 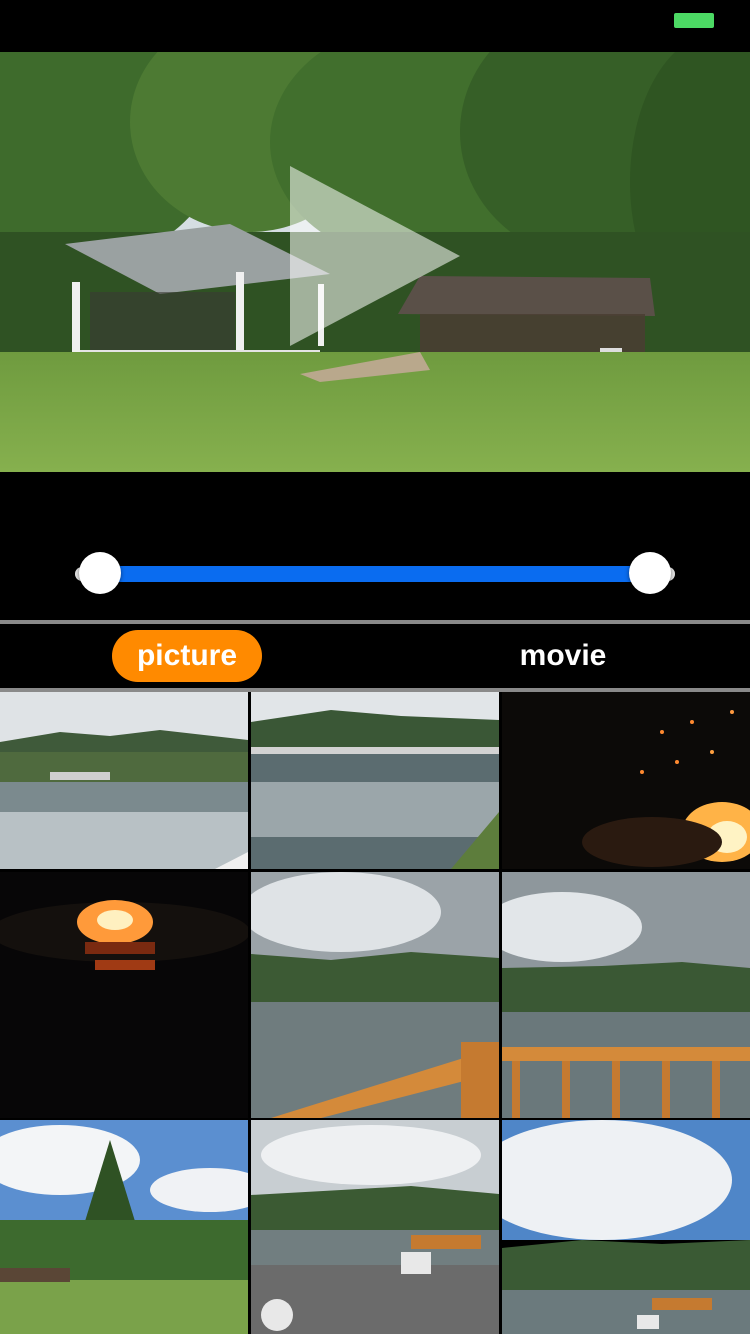 What do you see at coordinates (563, 656) in the screenshot?
I see `tab-movie: movie` at bounding box center [563, 656].